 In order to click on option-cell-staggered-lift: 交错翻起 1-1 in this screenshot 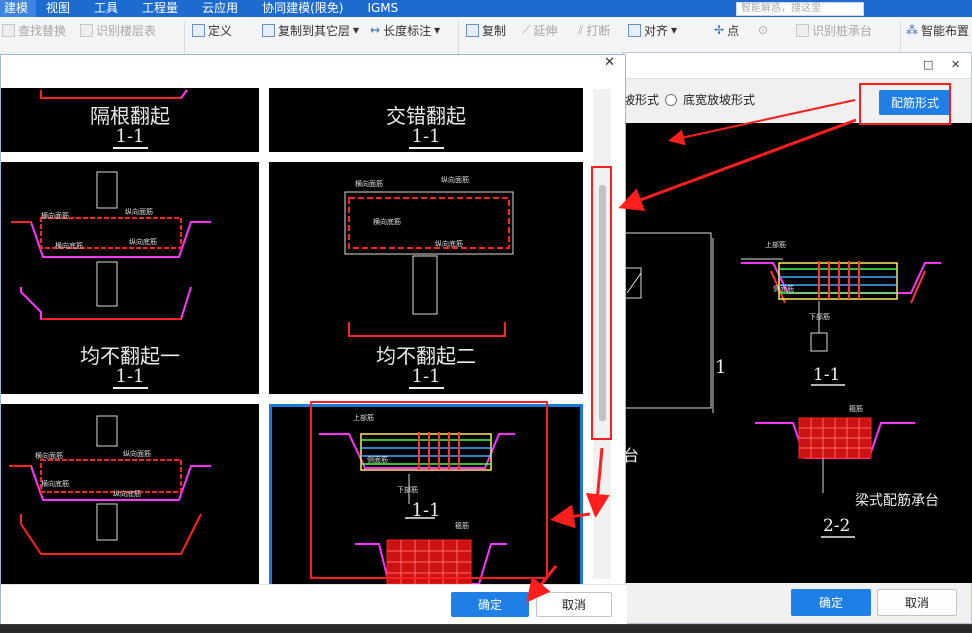, I will do `click(426, 120)`.